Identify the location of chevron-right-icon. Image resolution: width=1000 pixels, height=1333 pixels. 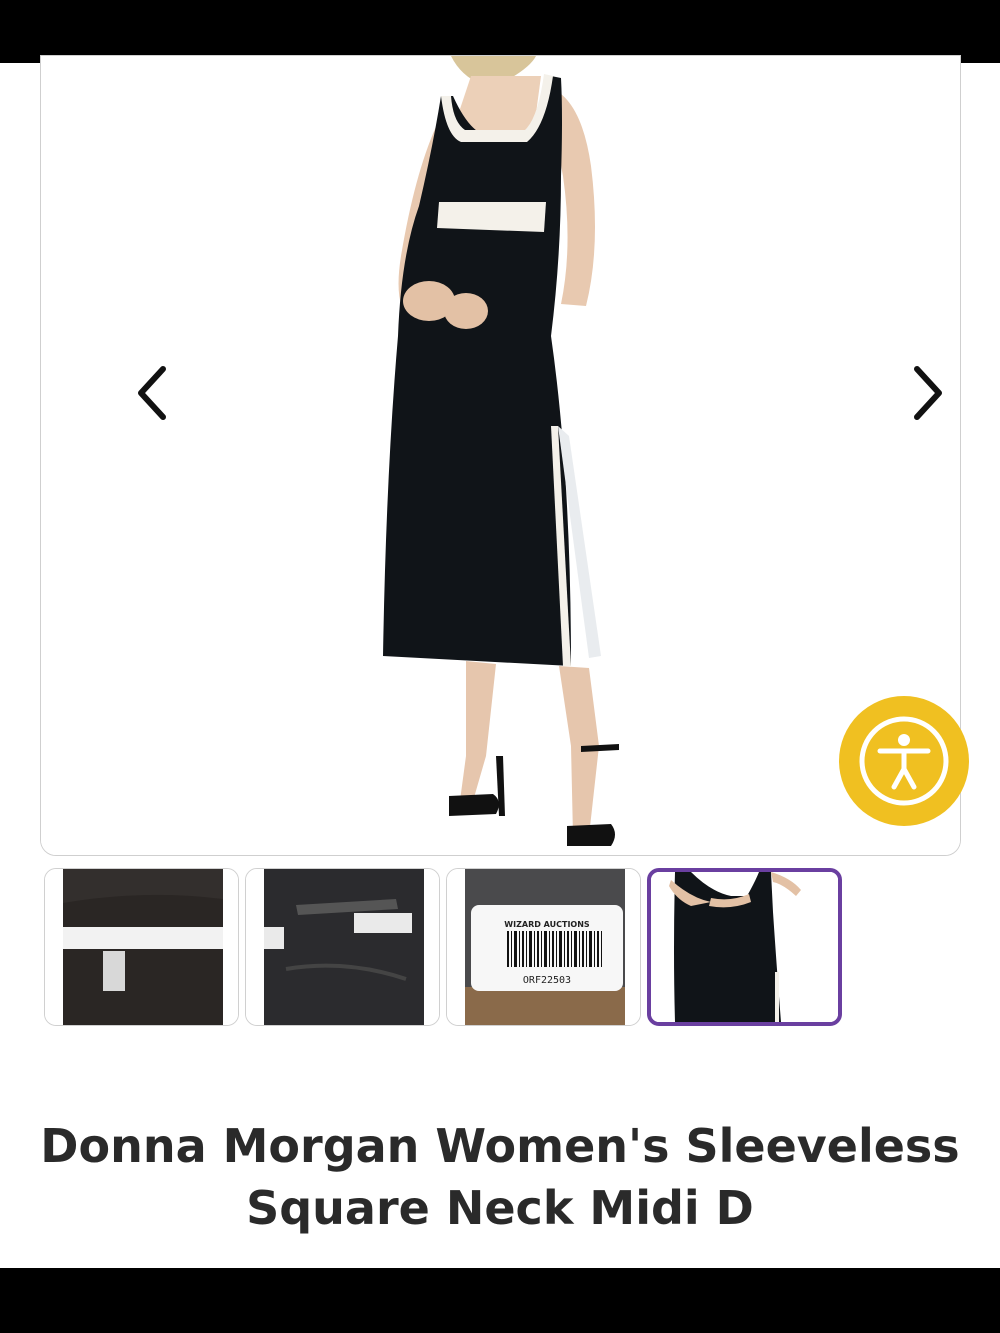
(928, 393).